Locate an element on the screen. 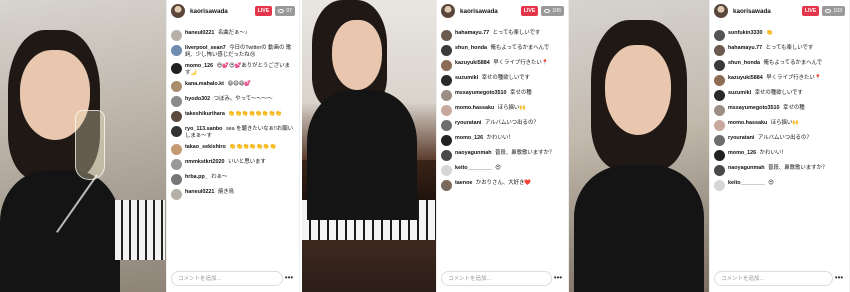  comment-user: sunfukin3330 is located at coordinates (745, 33).